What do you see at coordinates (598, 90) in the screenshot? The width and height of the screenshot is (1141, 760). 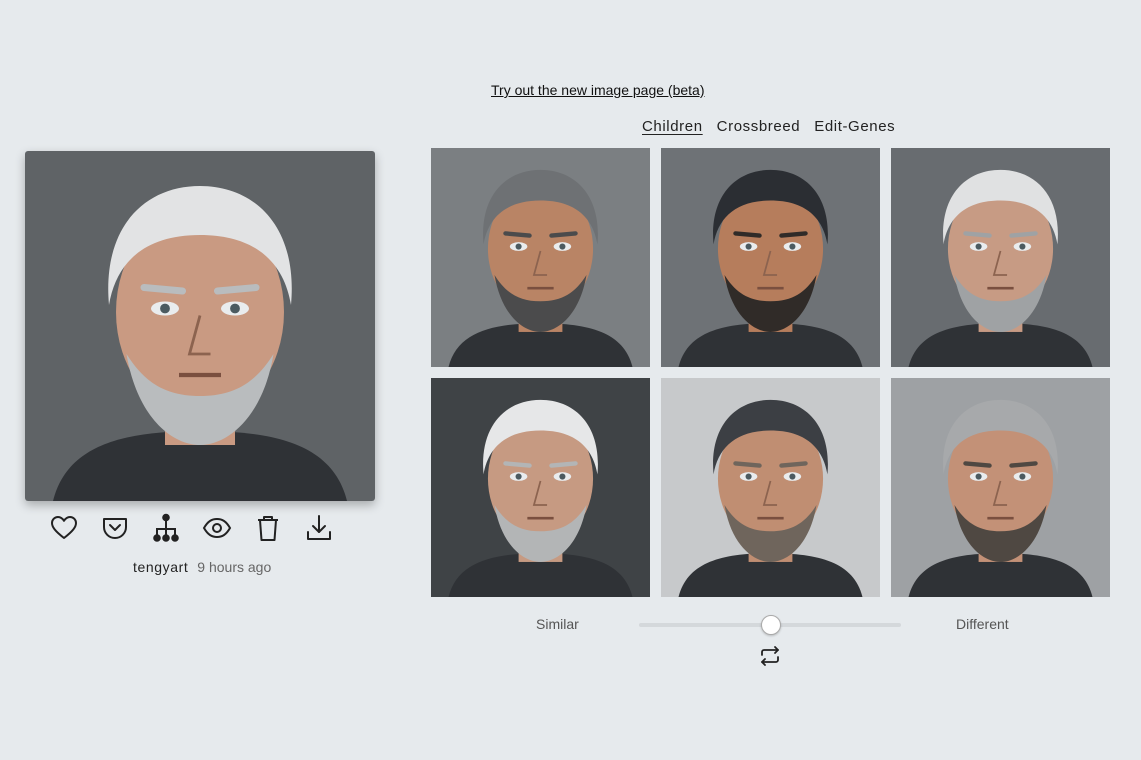 I see `beta-page-link: Try out the new image page (beta)` at bounding box center [598, 90].